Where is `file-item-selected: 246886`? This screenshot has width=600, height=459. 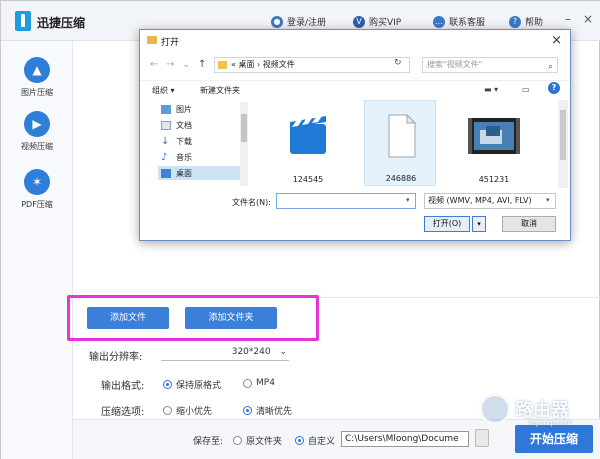 file-item-selected: 246886 is located at coordinates (400, 143).